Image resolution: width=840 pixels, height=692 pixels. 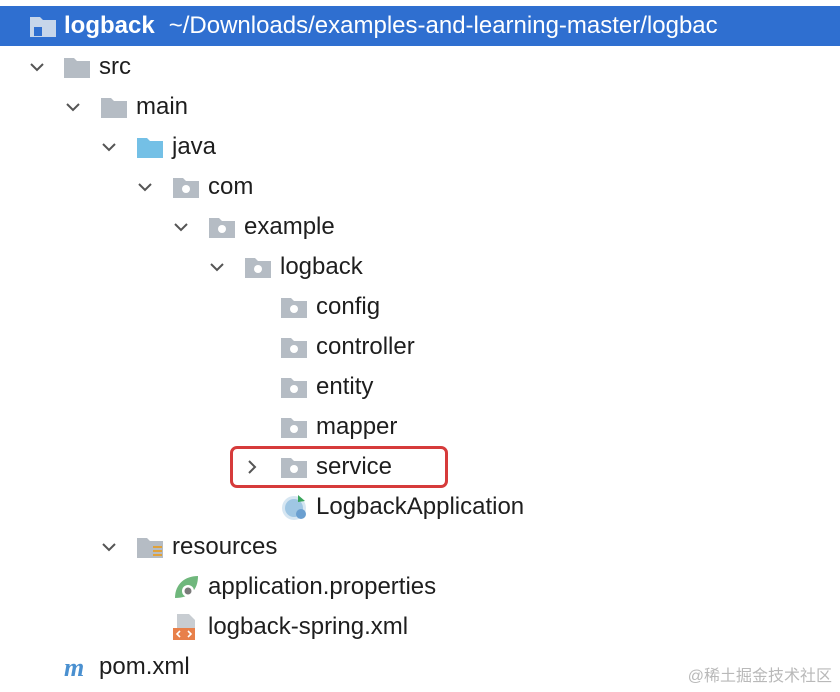 I want to click on spring-properties-icon, so click(x=186, y=587).